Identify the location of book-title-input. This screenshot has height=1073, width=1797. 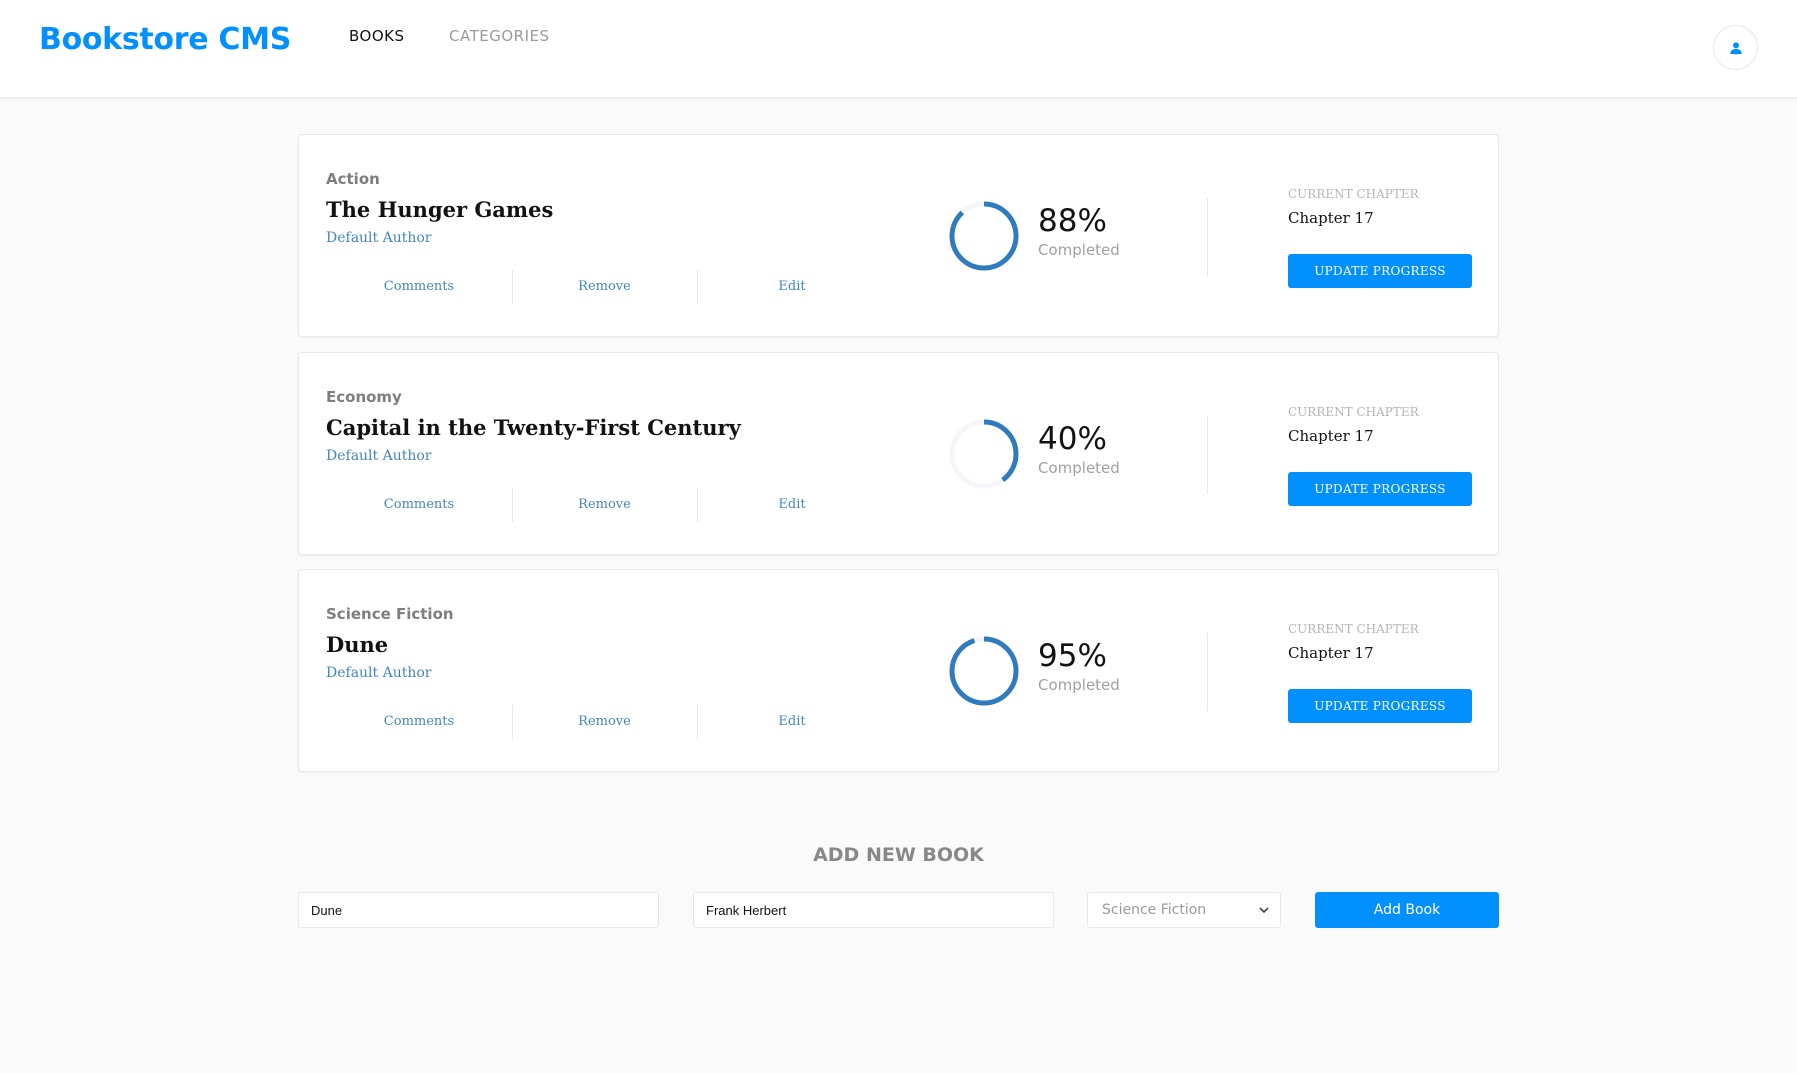
(478, 910).